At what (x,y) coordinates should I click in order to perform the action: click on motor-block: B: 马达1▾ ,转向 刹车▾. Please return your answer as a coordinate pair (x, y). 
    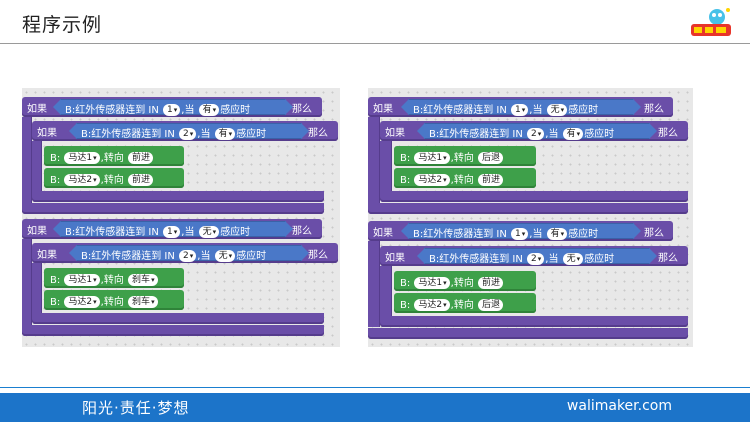
    Looking at the image, I should click on (114, 278).